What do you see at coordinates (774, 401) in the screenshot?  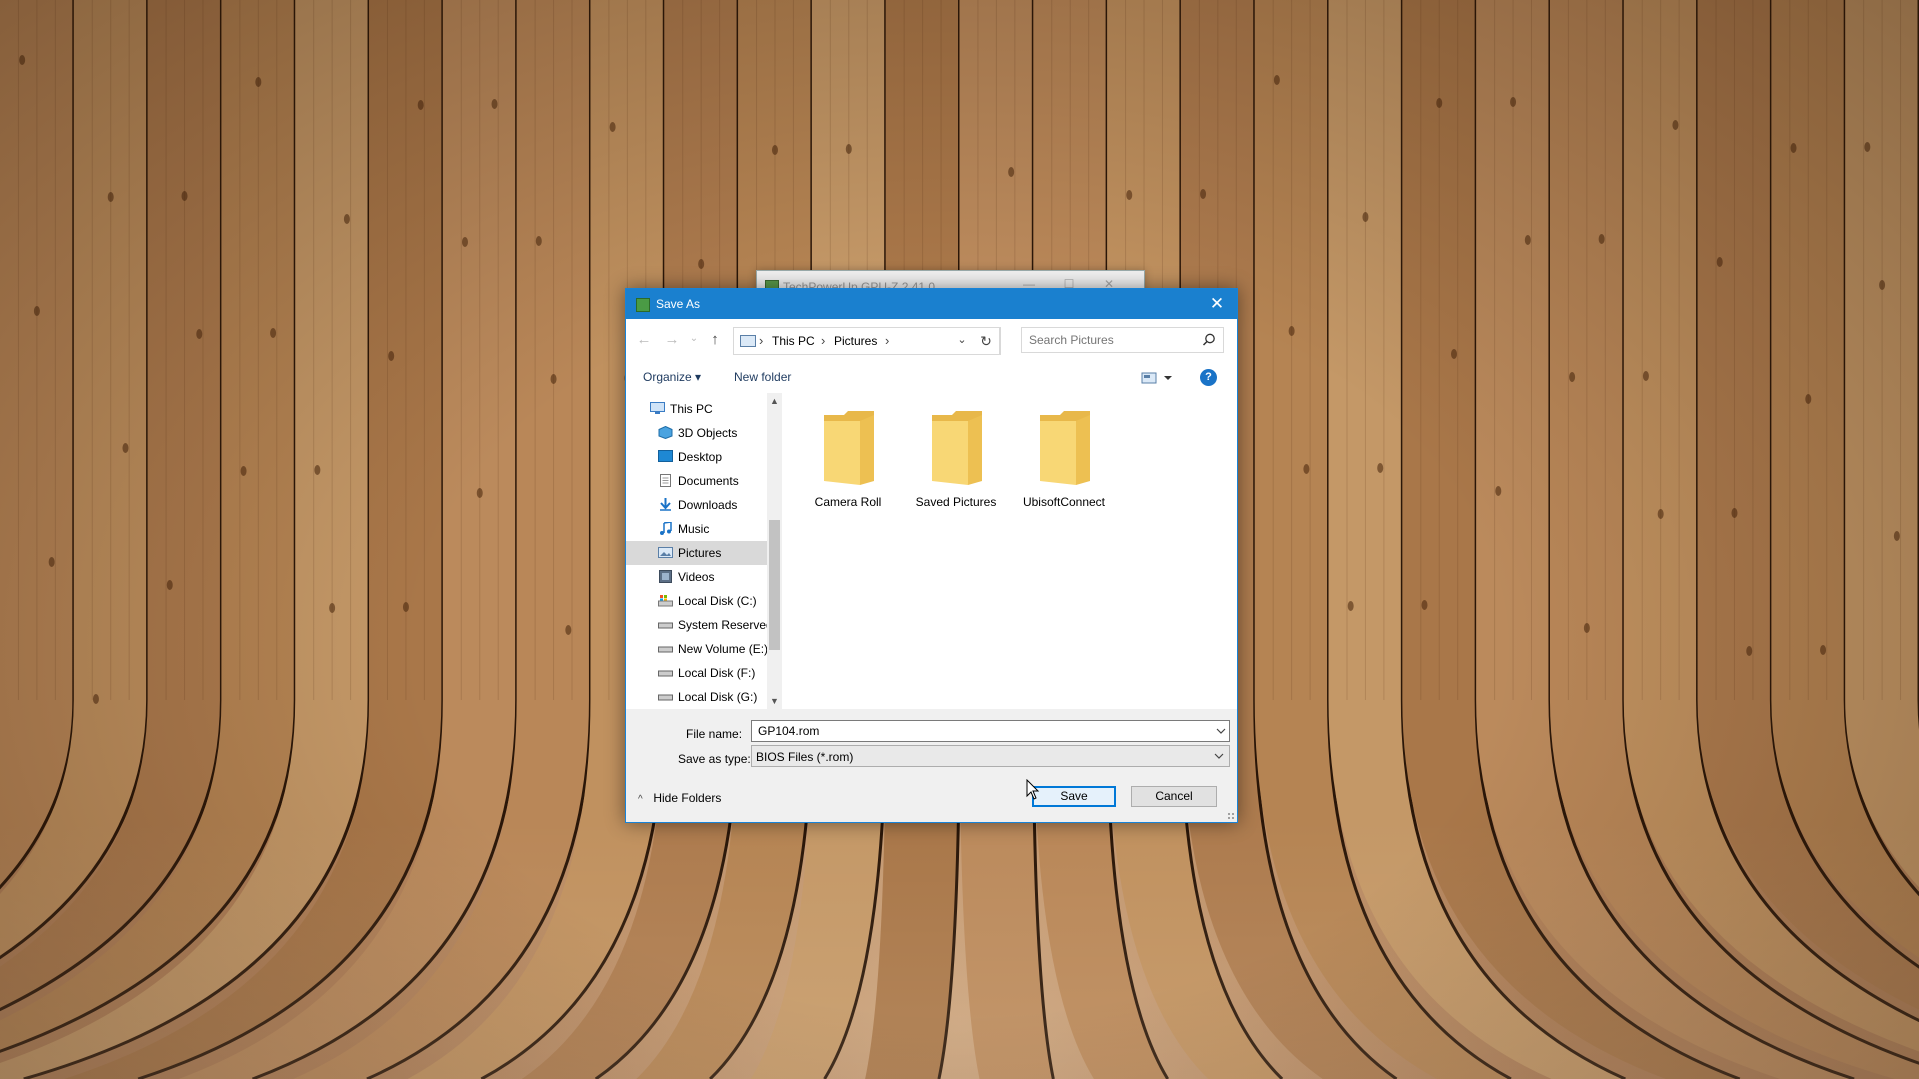 I see `scroll-up-button: ▲` at bounding box center [774, 401].